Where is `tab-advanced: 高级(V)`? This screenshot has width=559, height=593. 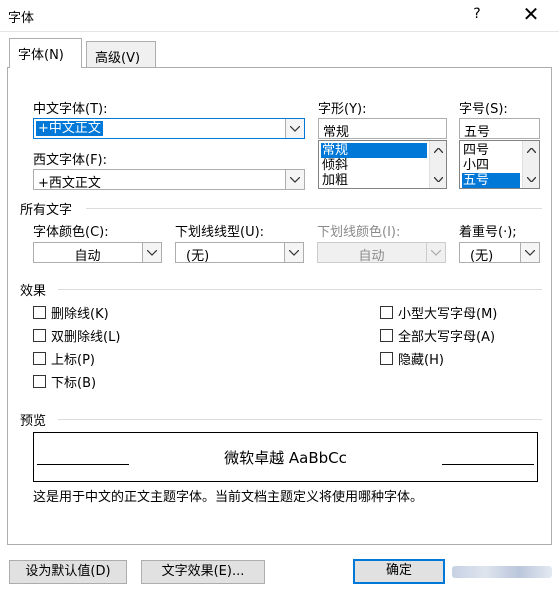
tab-advanced: 高级(V) is located at coordinates (121, 54).